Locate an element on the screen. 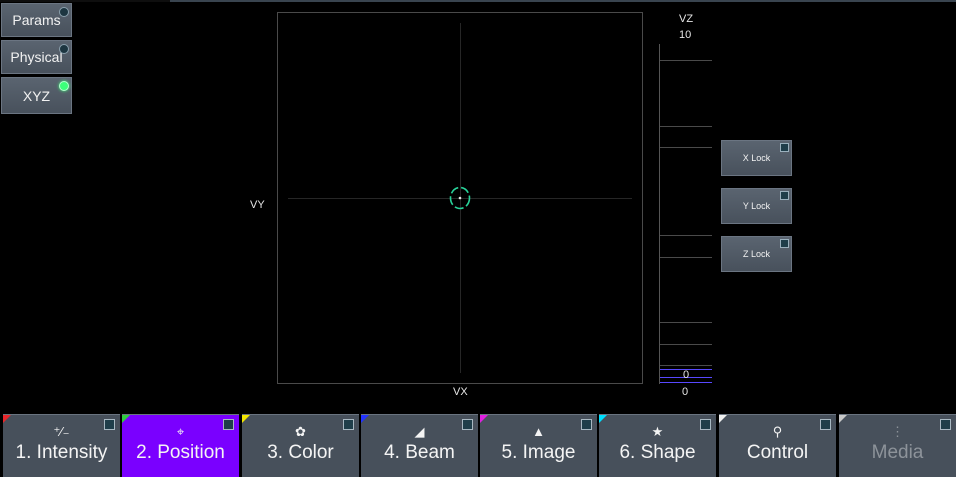 This screenshot has width=956, height=477. tab-label: 3. Color is located at coordinates (300, 452).